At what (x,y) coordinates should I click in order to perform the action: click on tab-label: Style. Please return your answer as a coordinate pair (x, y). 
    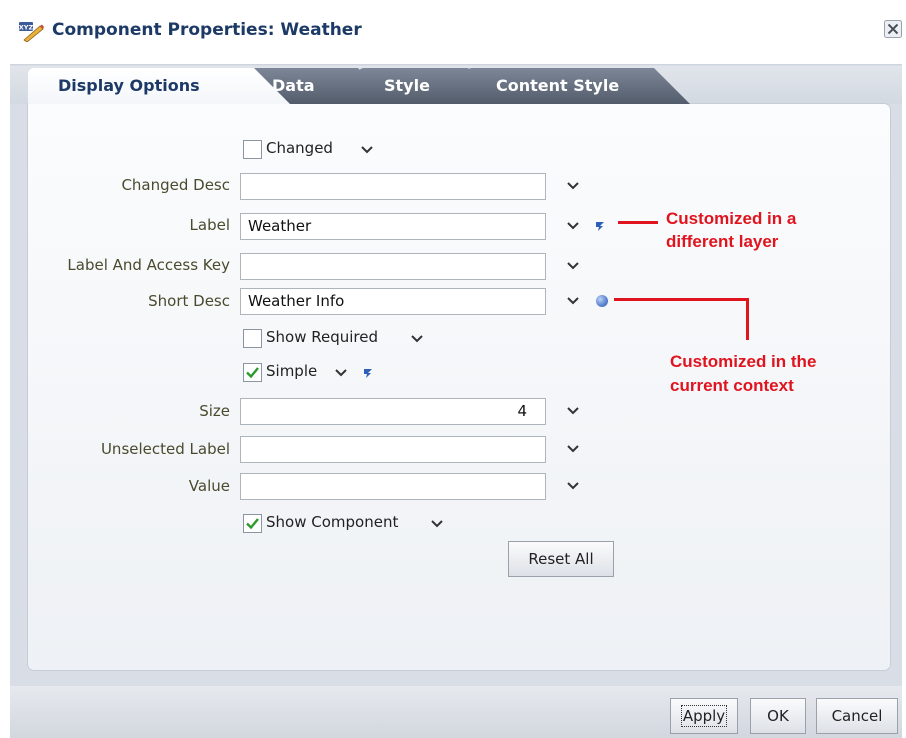
    Looking at the image, I should click on (407, 85).